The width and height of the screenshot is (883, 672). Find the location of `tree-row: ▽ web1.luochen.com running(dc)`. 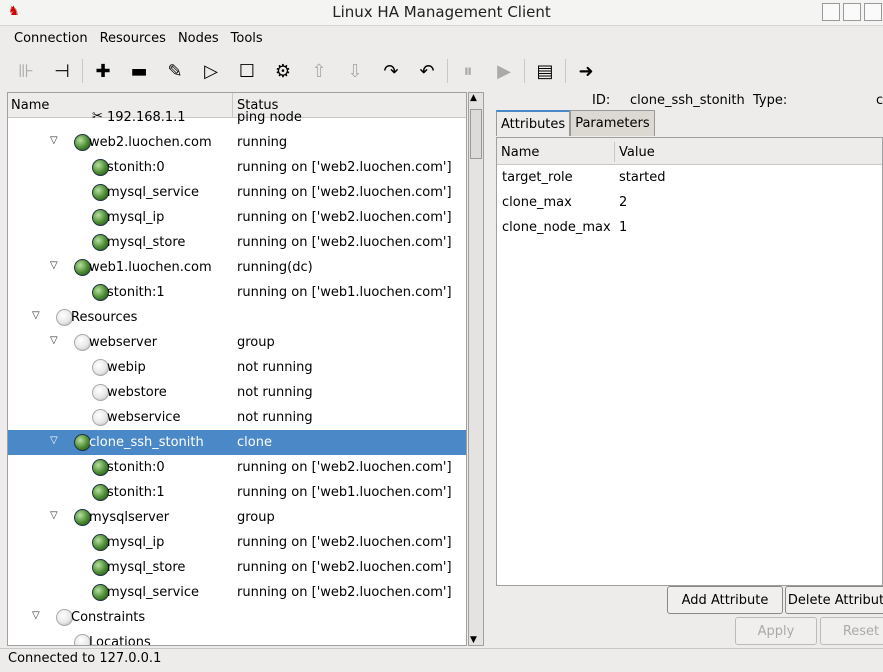

tree-row: ▽ web1.luochen.com running(dc) is located at coordinates (237, 267).